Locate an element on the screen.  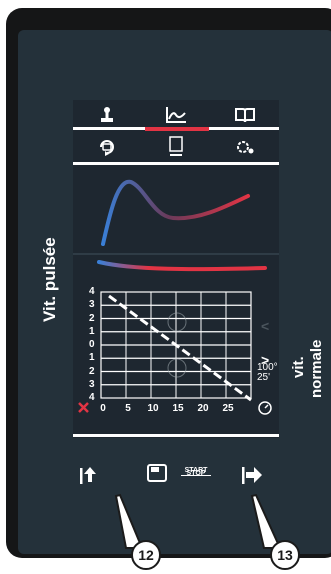
document-icon is located at coordinates (176, 146).